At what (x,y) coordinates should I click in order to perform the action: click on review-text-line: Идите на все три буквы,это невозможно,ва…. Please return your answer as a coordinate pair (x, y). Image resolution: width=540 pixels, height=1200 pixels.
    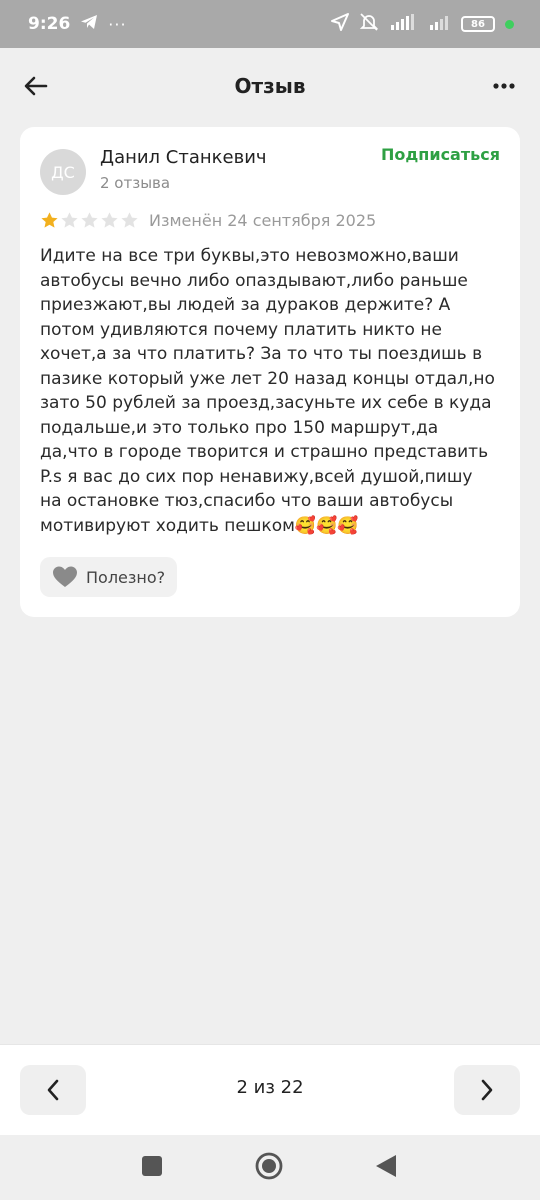
    Looking at the image, I should click on (249, 256).